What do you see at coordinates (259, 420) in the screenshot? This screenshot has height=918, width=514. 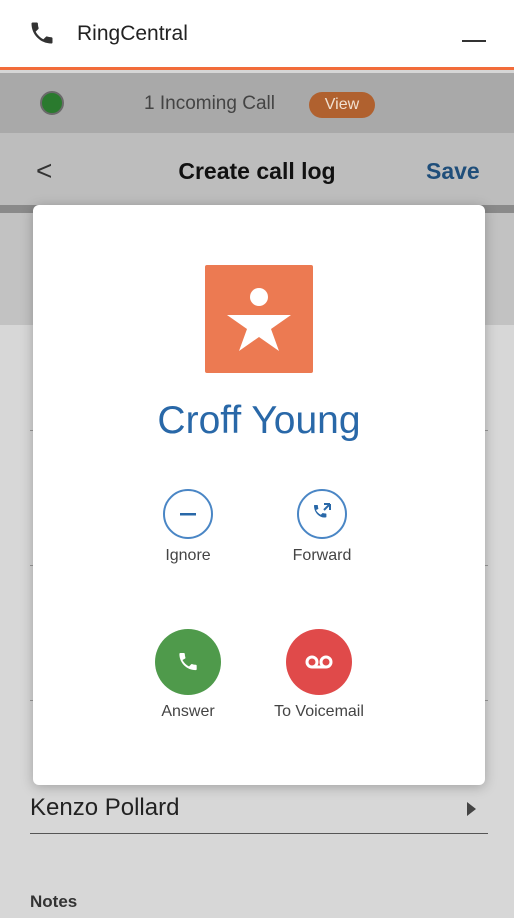 I see `caller-name: Croff Young` at bounding box center [259, 420].